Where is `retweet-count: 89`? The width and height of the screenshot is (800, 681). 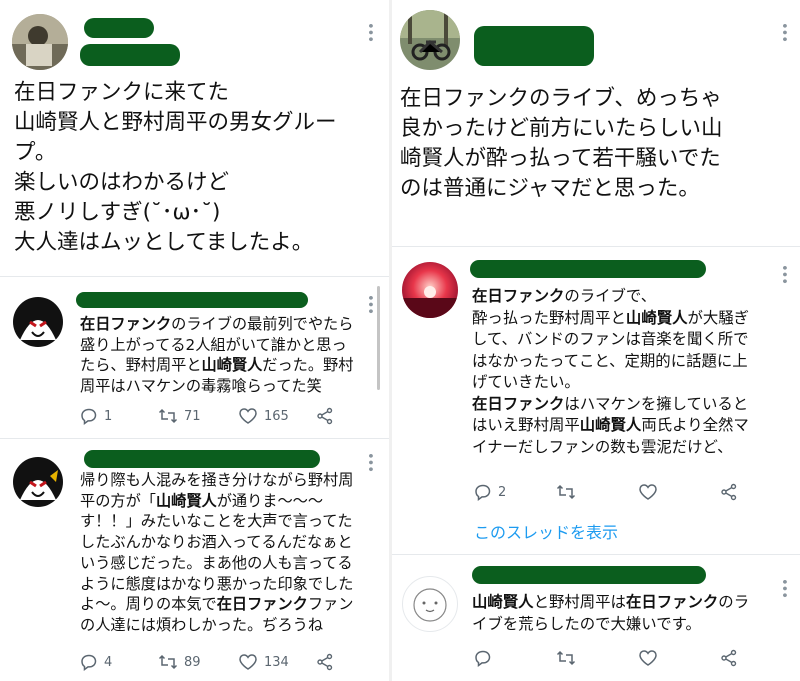 retweet-count: 89 is located at coordinates (192, 662).